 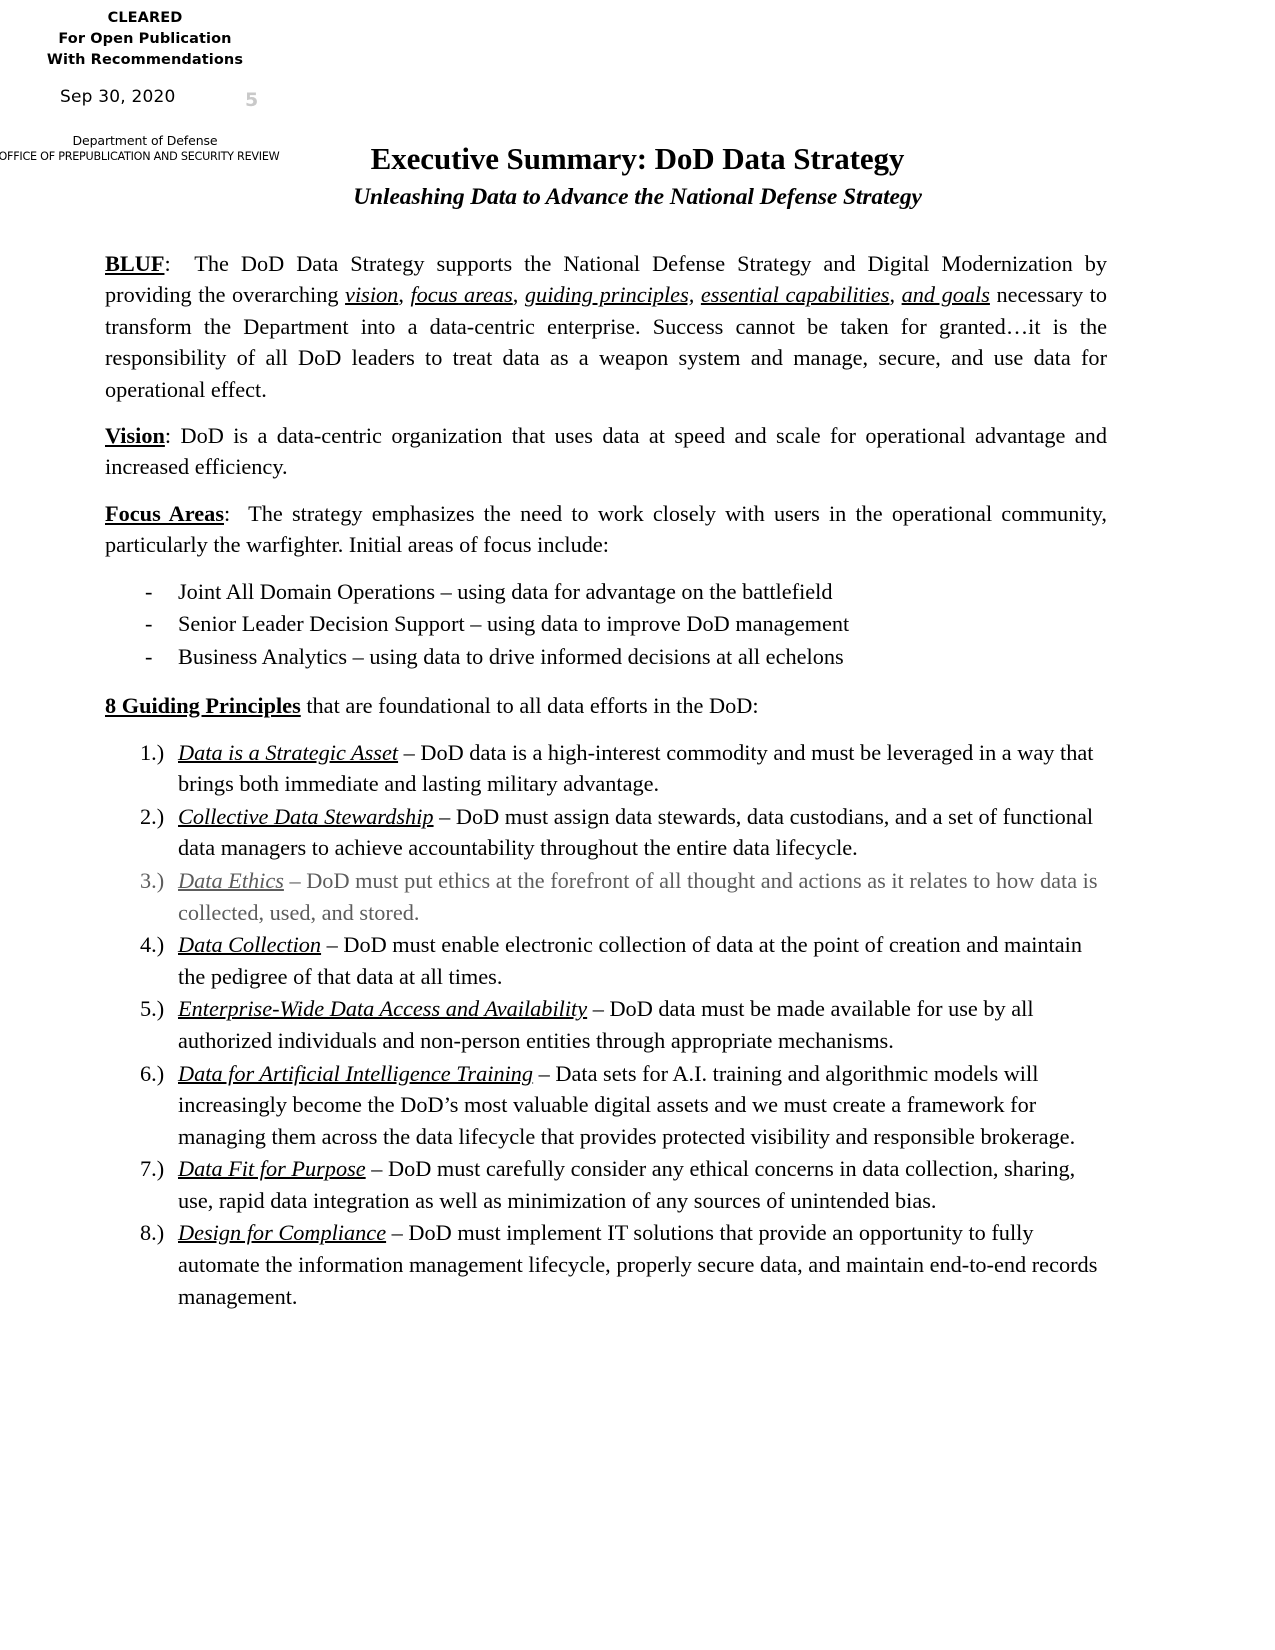 I want to click on principle-name: Data Ethics, so click(x=231, y=880).